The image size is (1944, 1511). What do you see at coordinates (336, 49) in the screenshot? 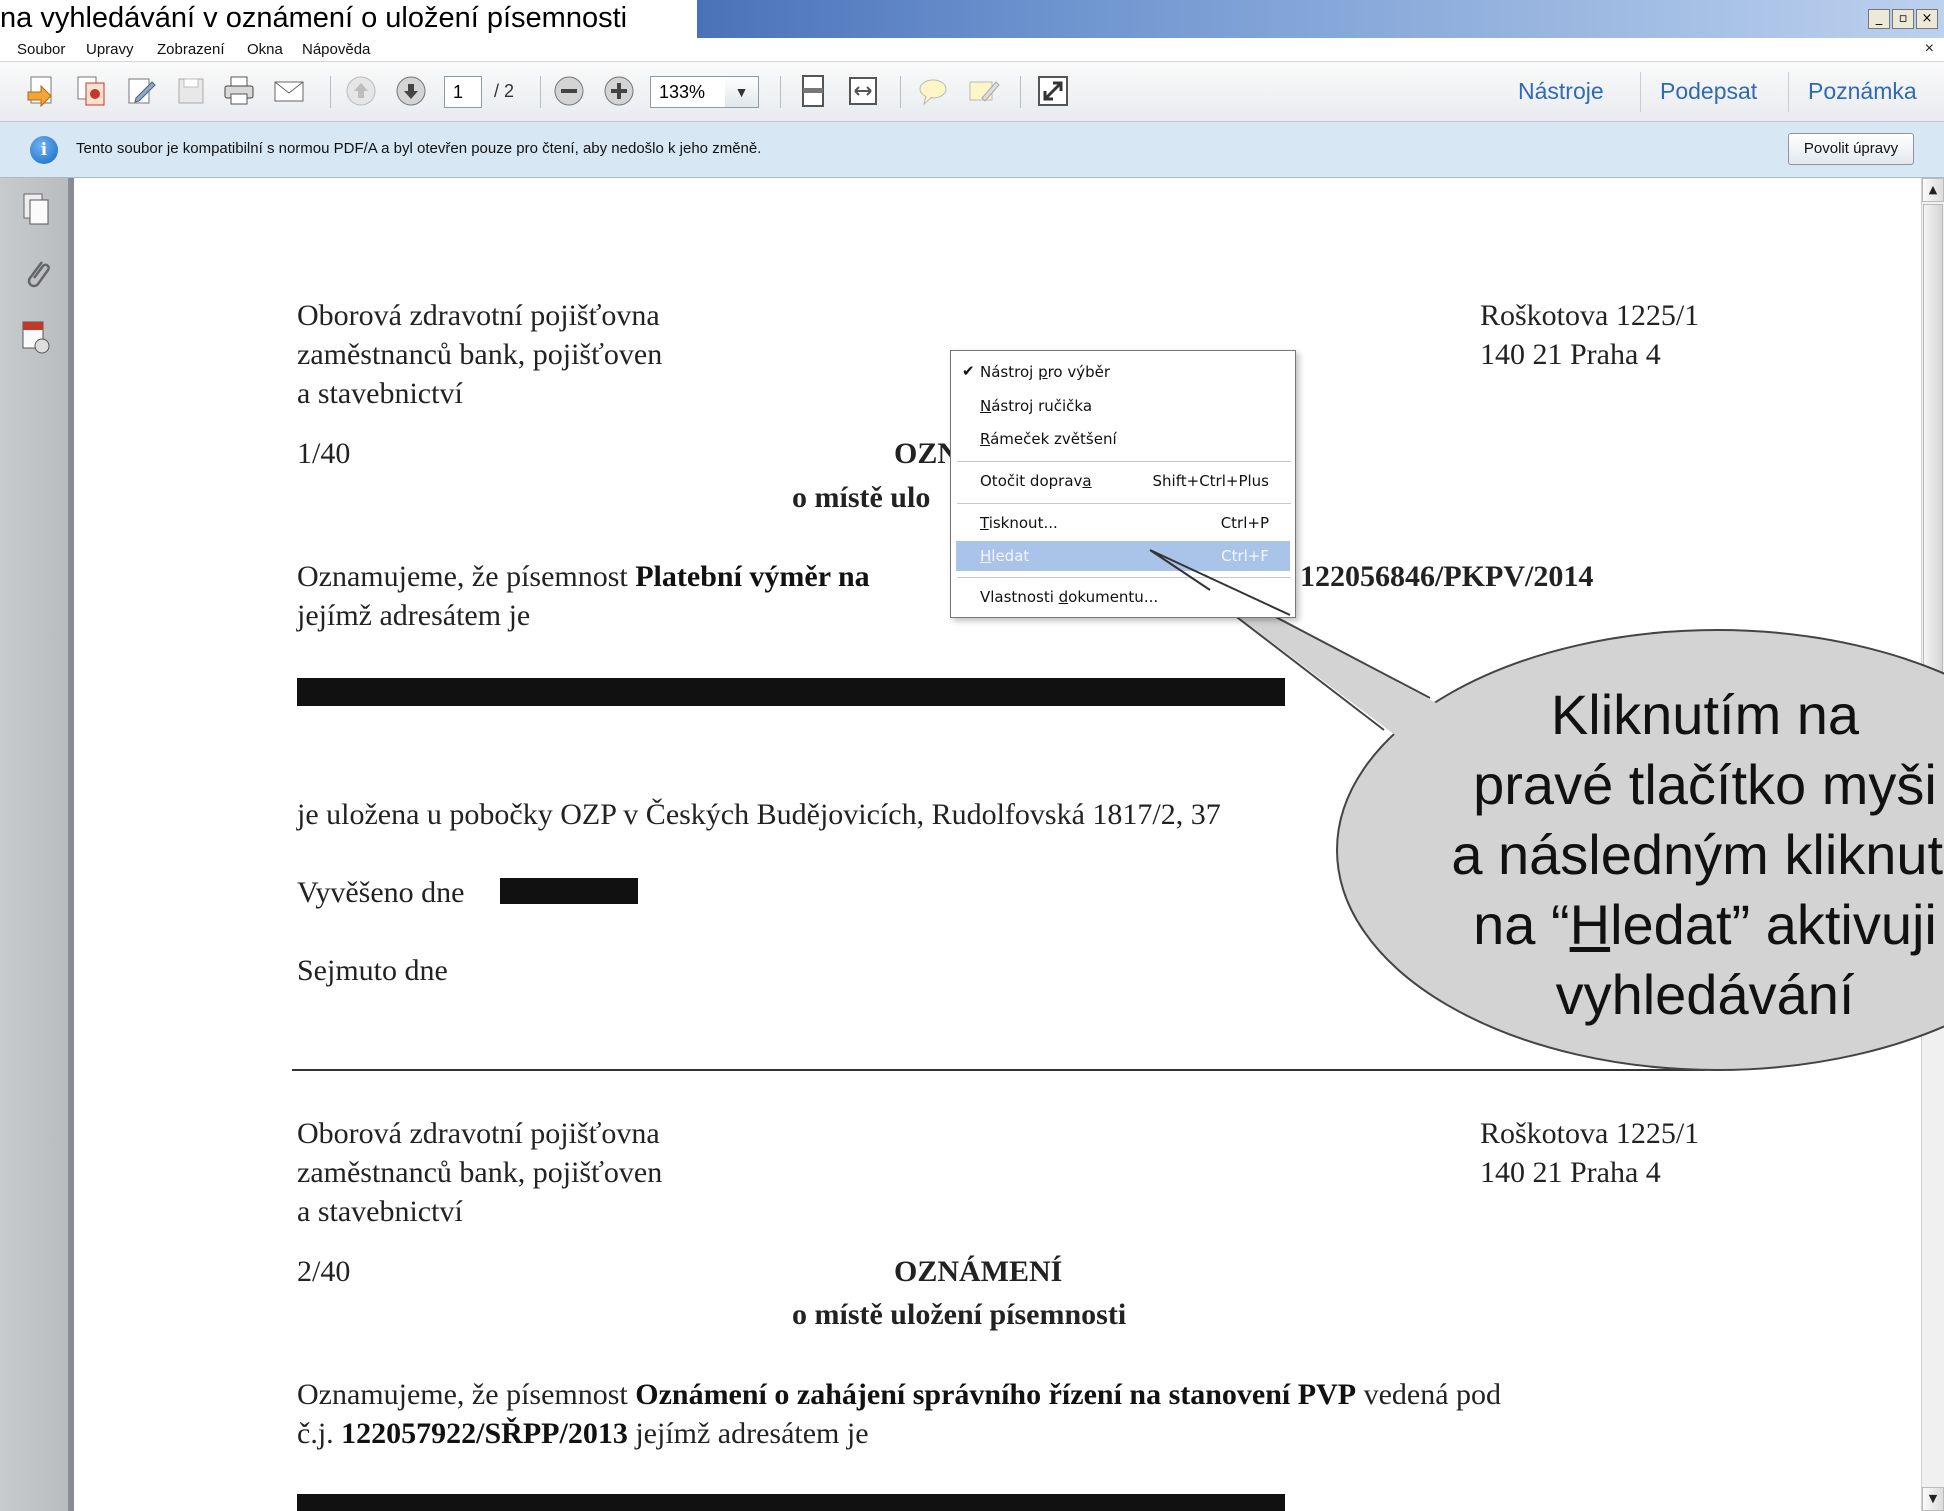
I see `menu-napoveda: Nápověda` at bounding box center [336, 49].